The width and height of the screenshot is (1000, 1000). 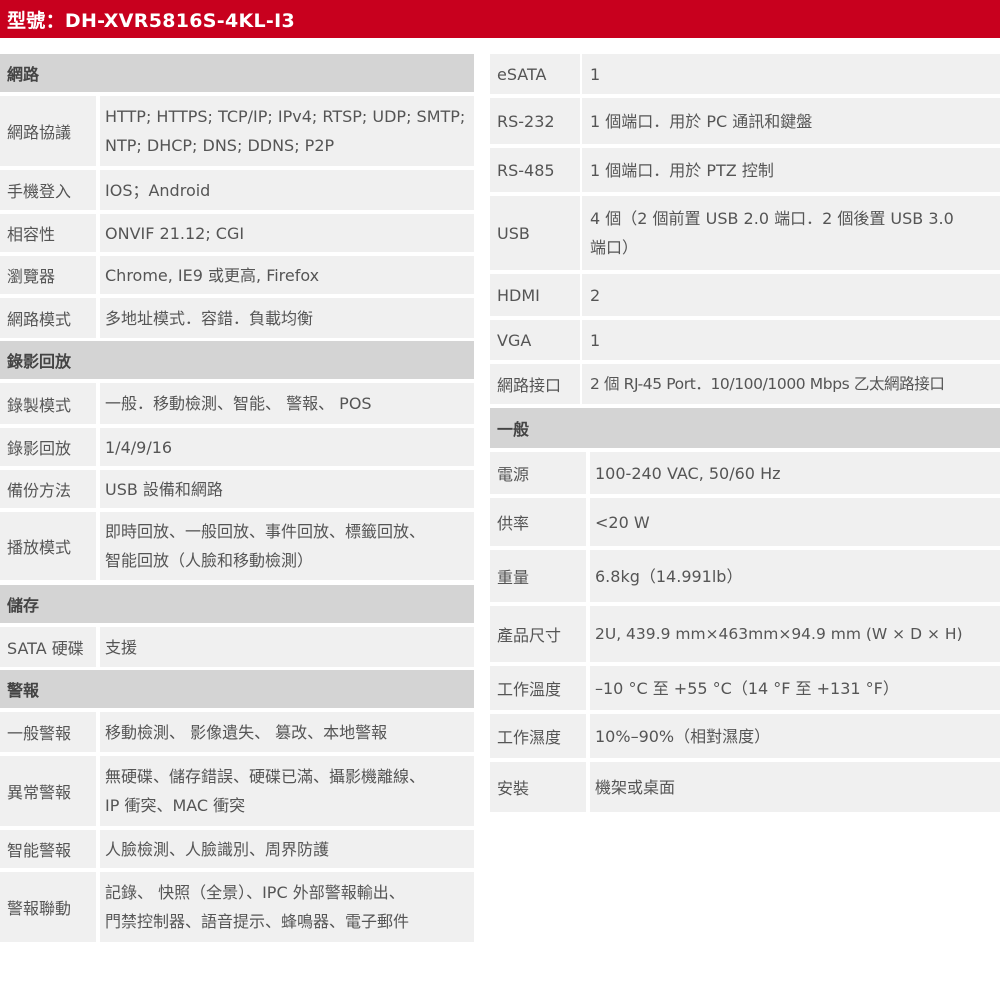 I want to click on spec-label: 重量, so click(x=538, y=576).